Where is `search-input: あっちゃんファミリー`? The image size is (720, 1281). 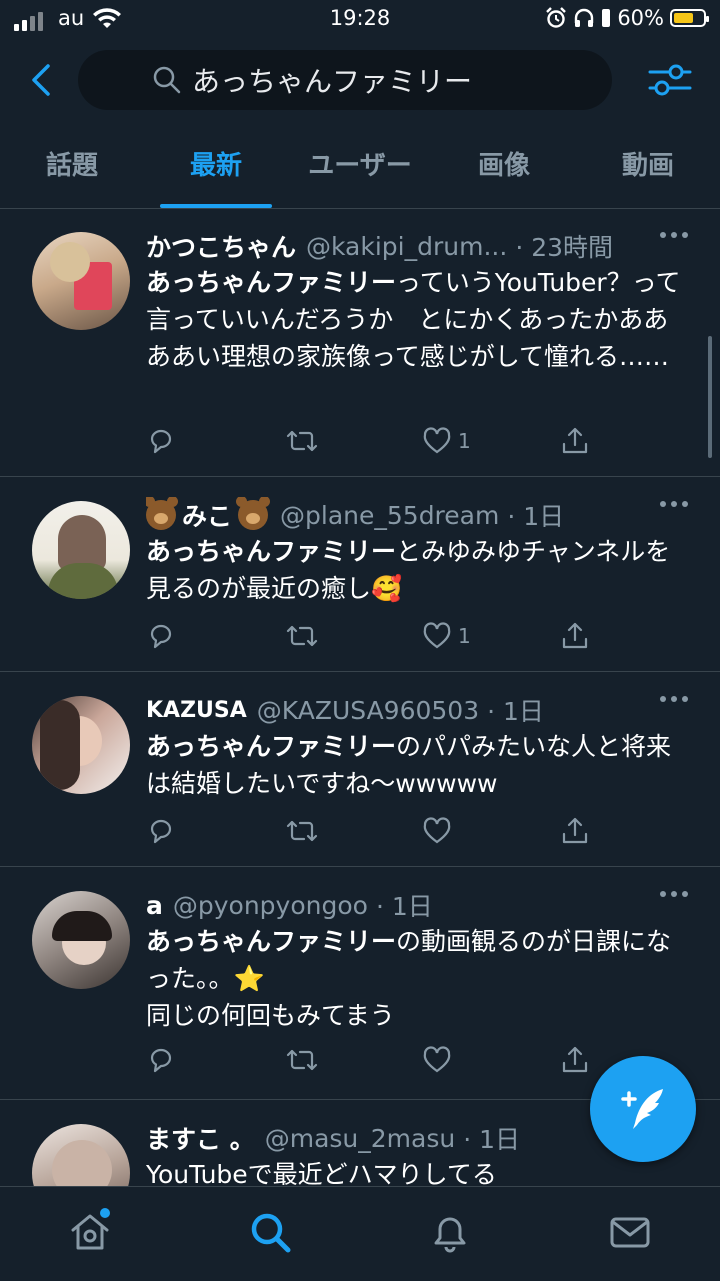
search-input: あっちゃんファミリー is located at coordinates (345, 80).